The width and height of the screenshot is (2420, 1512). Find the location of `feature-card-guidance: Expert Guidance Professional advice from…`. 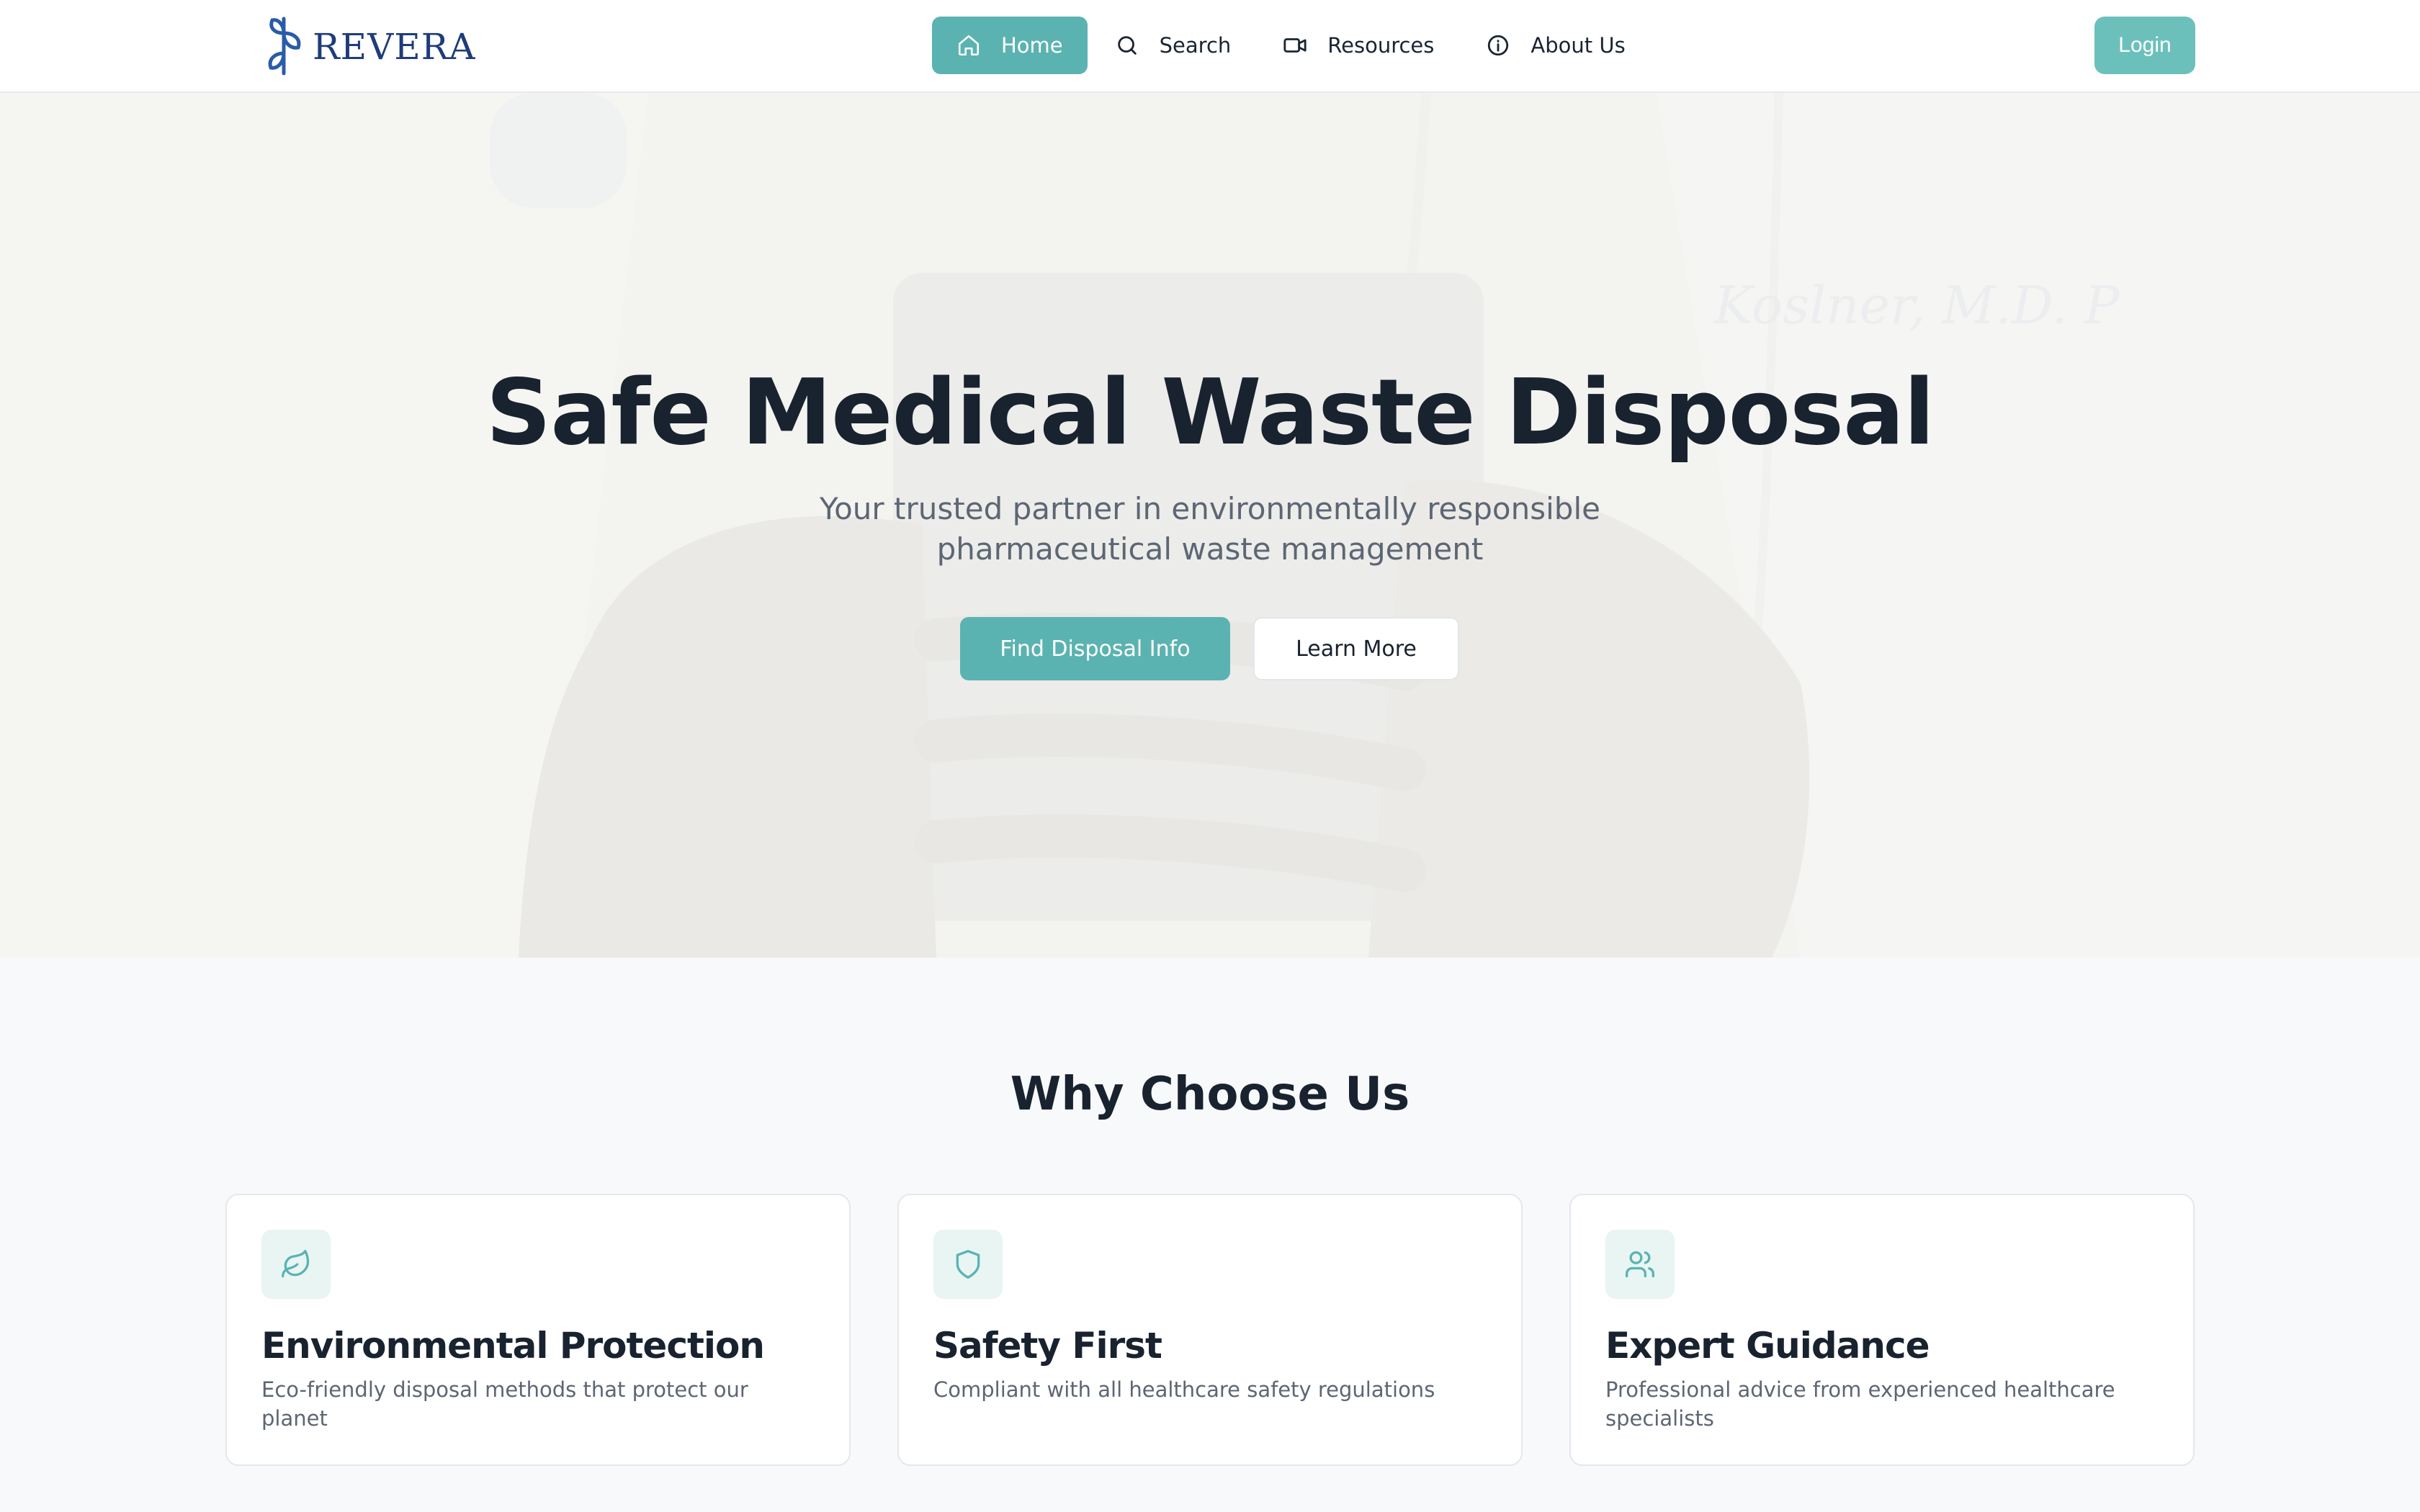

feature-card-guidance: Expert Guidance Professional advice from… is located at coordinates (1882, 1330).